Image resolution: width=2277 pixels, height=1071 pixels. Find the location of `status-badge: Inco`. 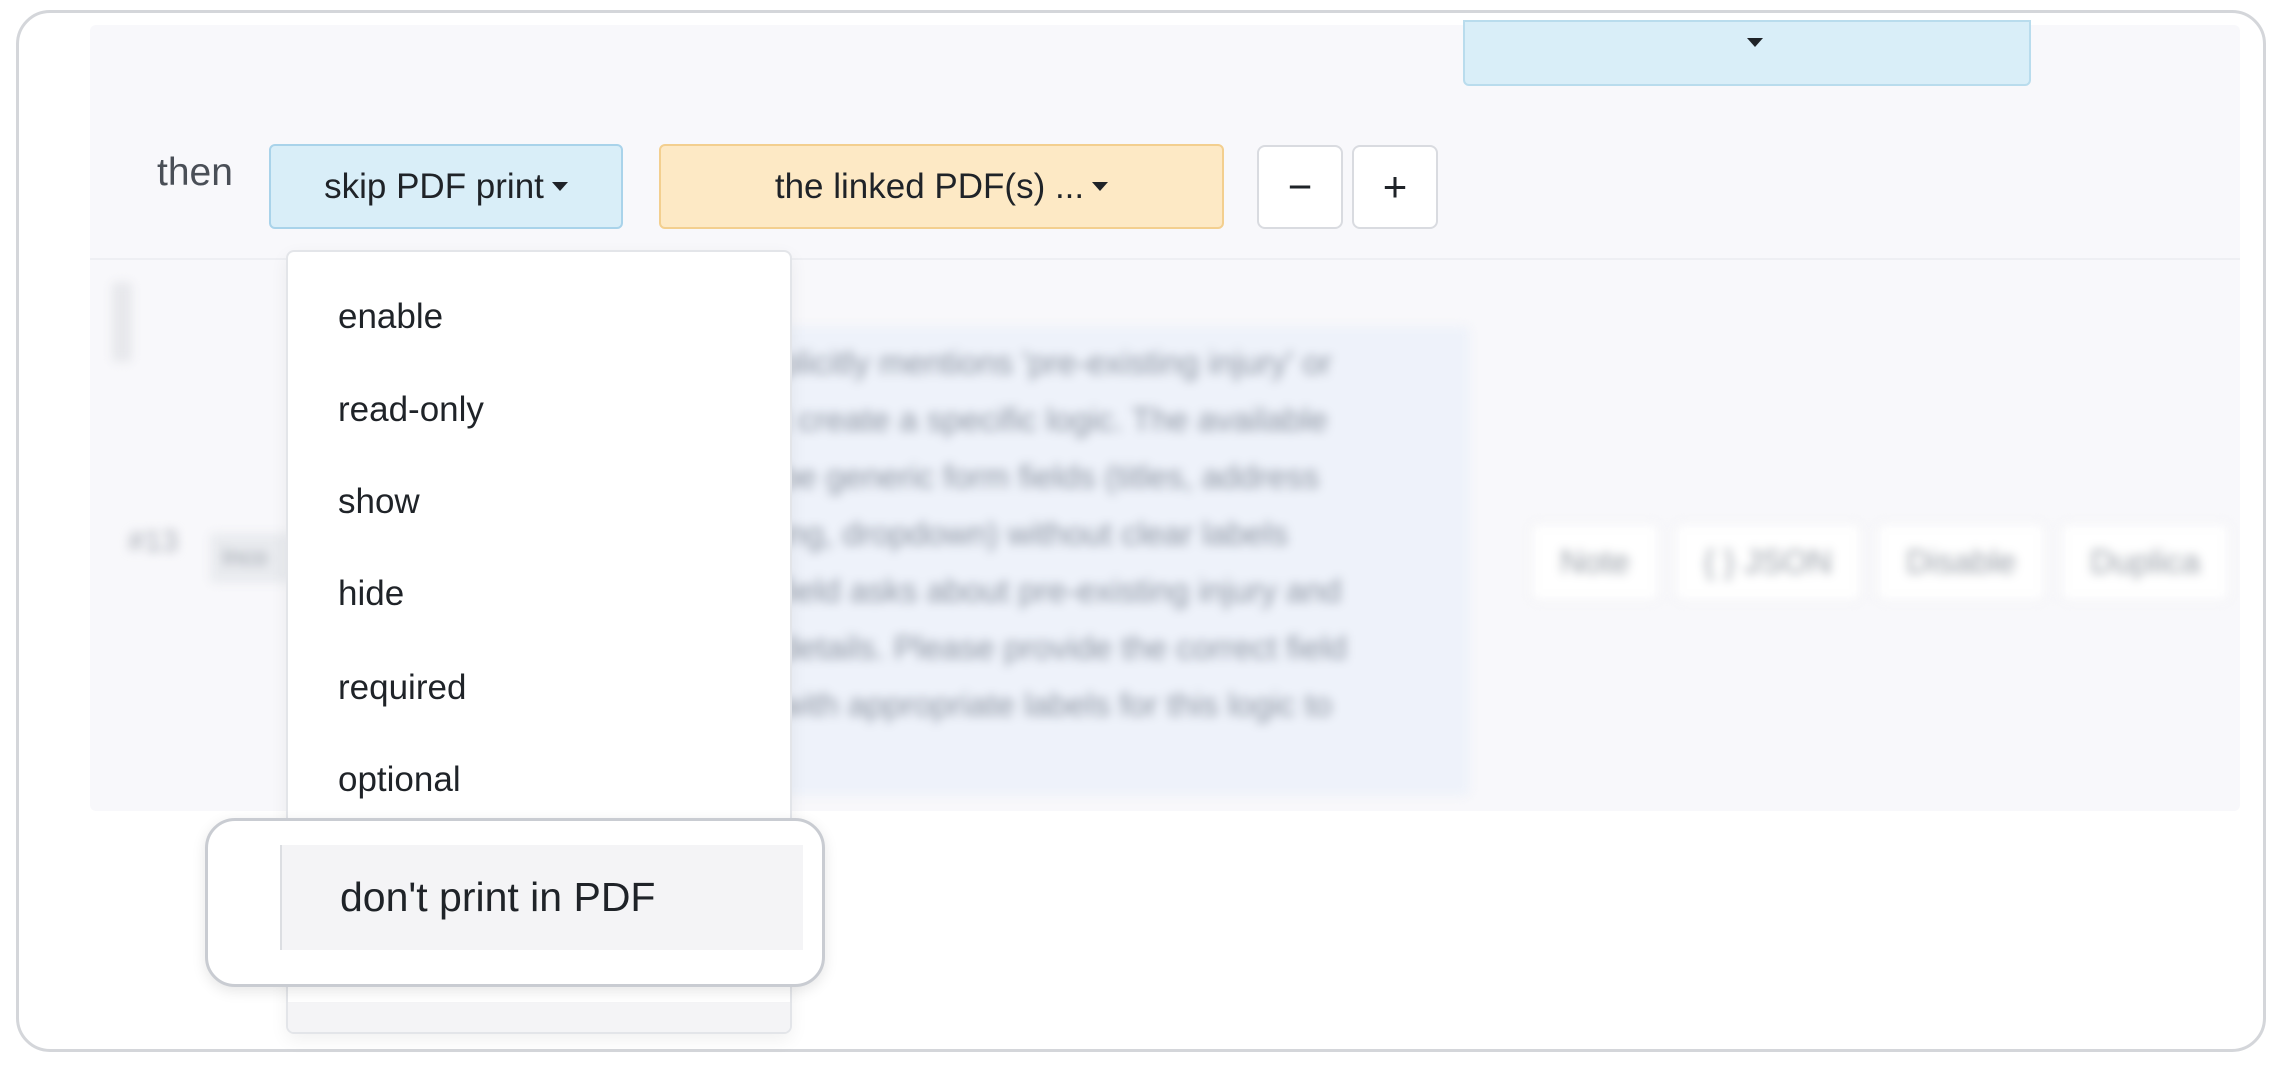

status-badge: Inco is located at coordinates (250, 558).